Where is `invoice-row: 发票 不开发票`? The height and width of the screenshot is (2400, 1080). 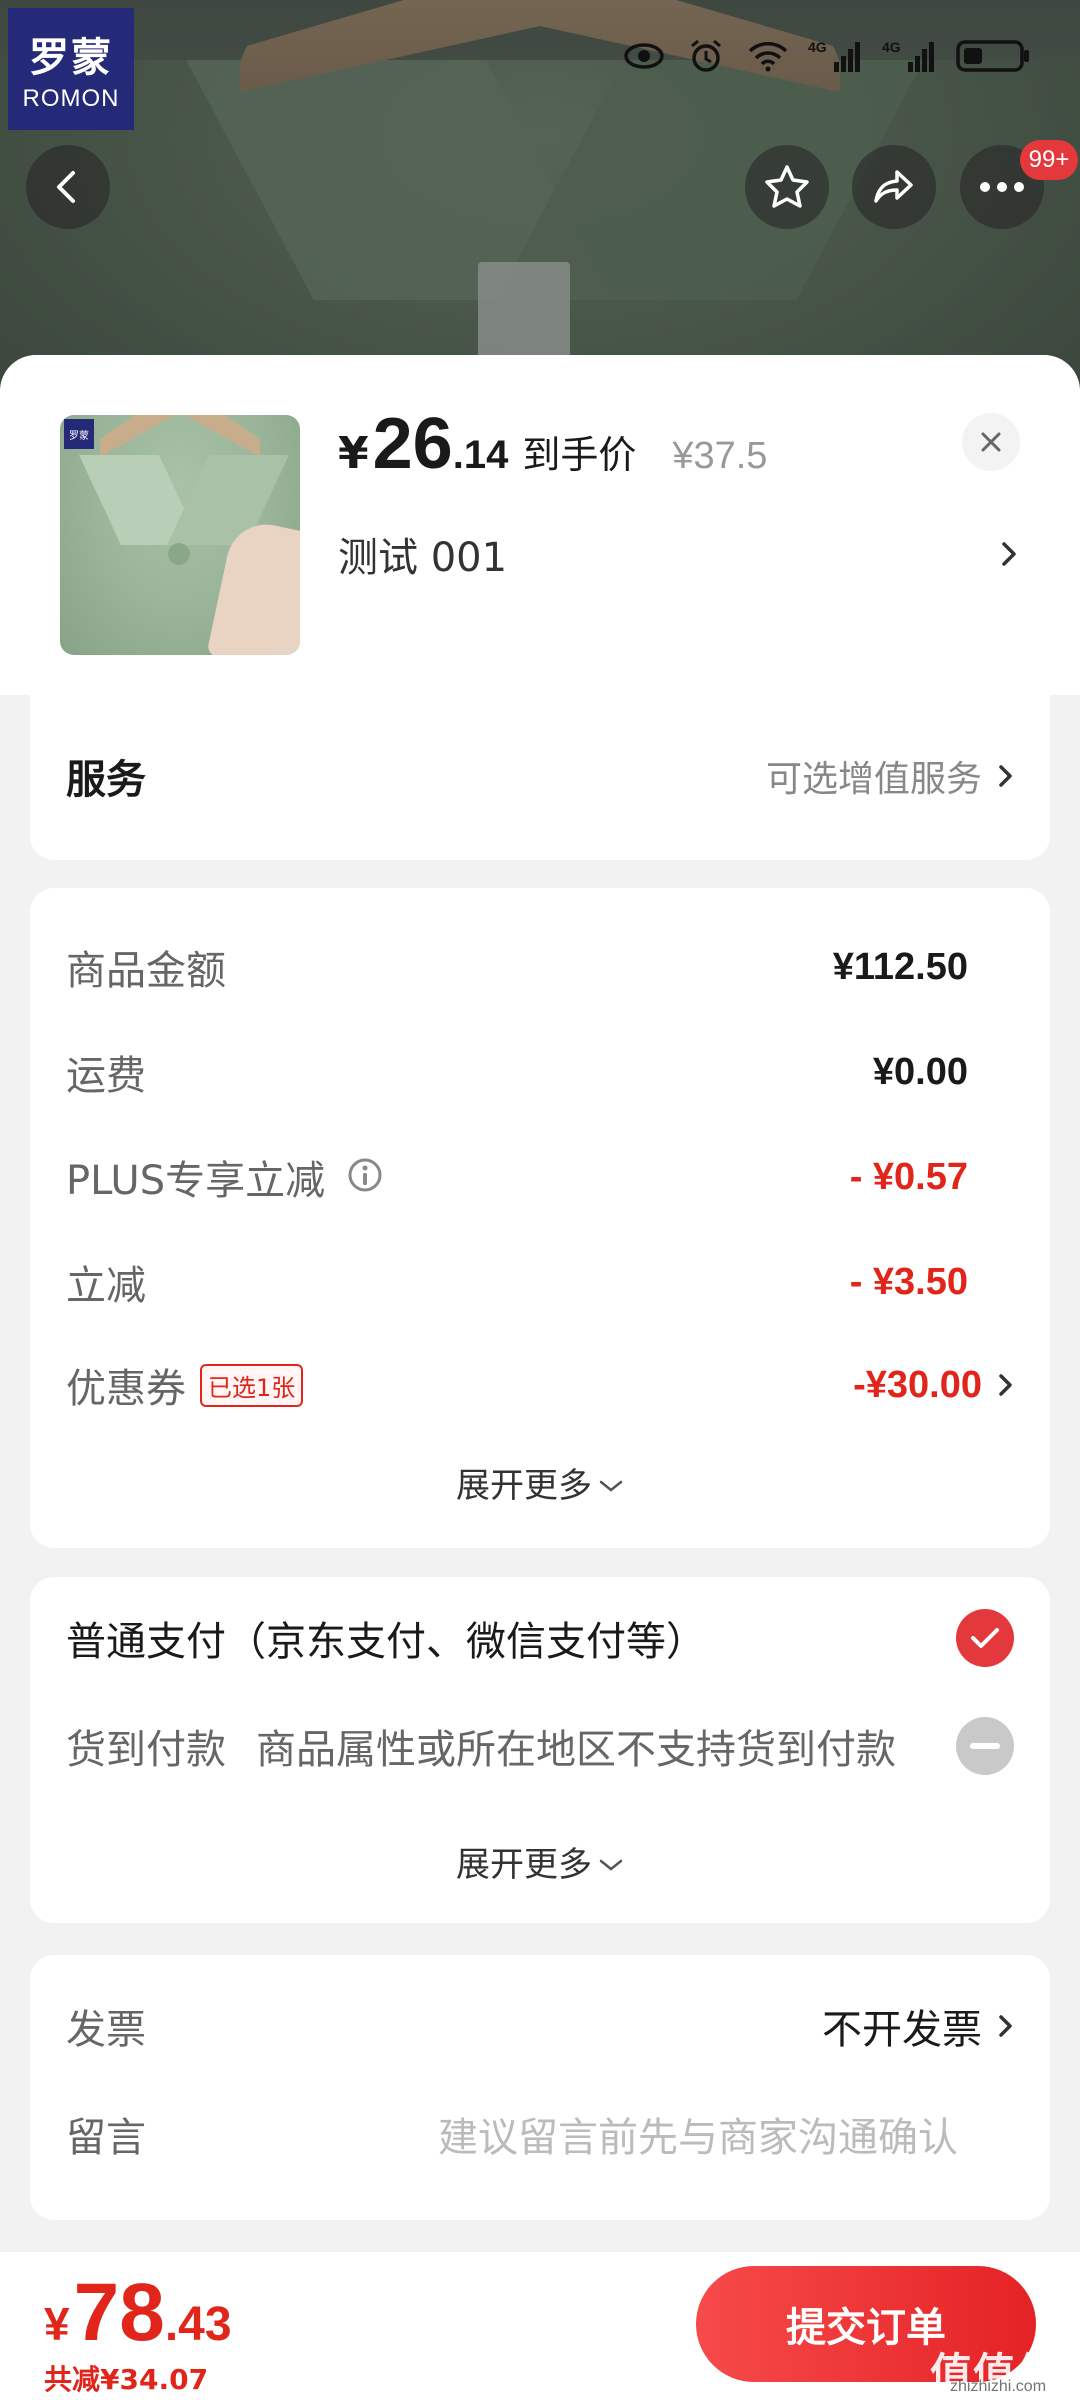 invoice-row: 发票 不开发票 is located at coordinates (540, 2026).